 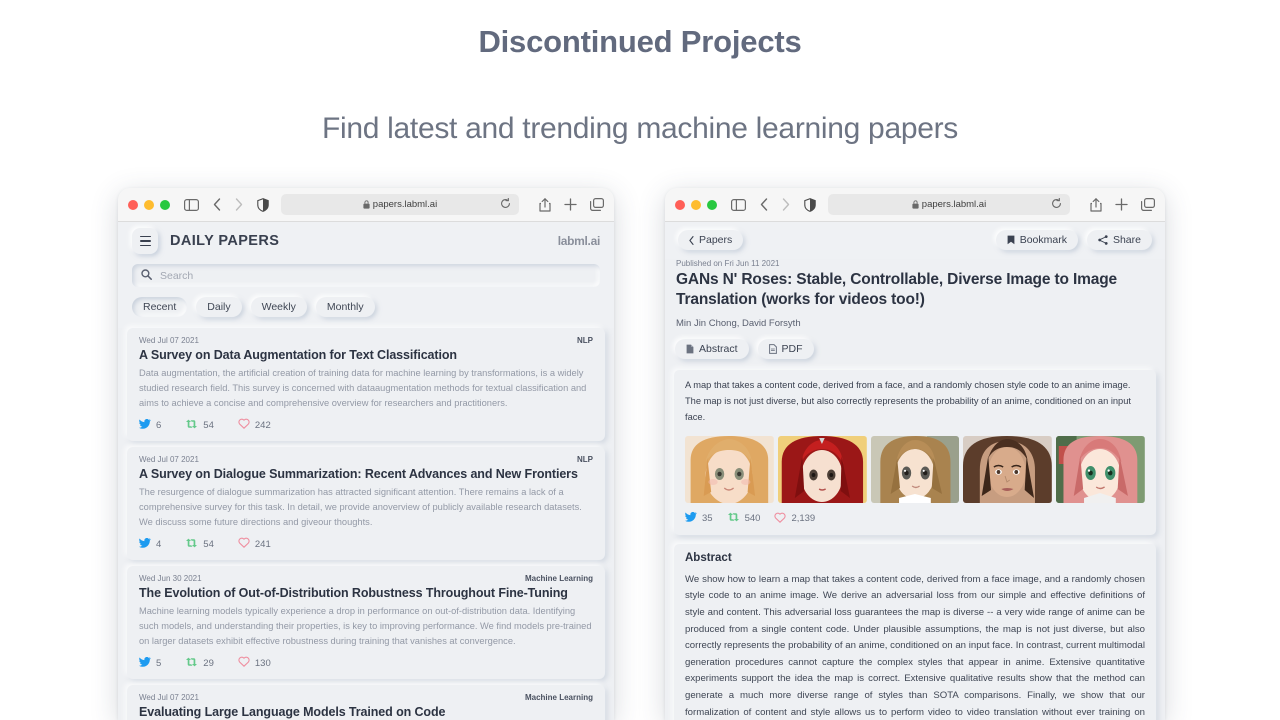 What do you see at coordinates (803, 519) in the screenshot?
I see `like-count: 2,139` at bounding box center [803, 519].